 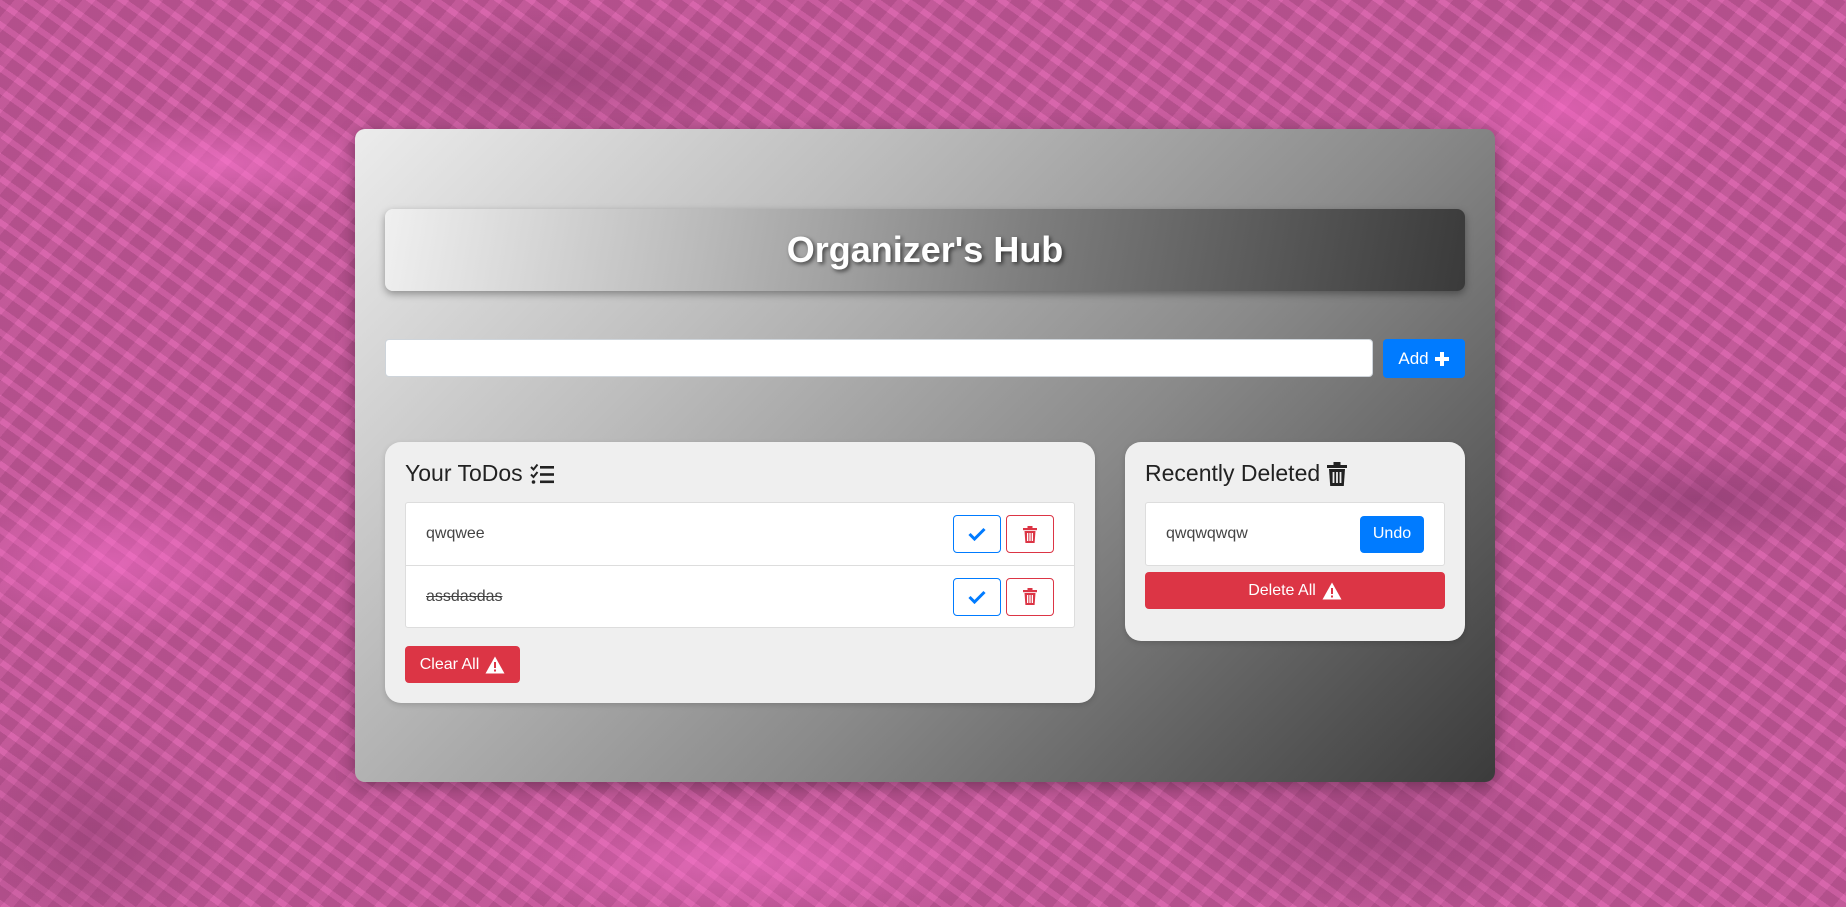 I want to click on add-button: Add, so click(x=1424, y=358).